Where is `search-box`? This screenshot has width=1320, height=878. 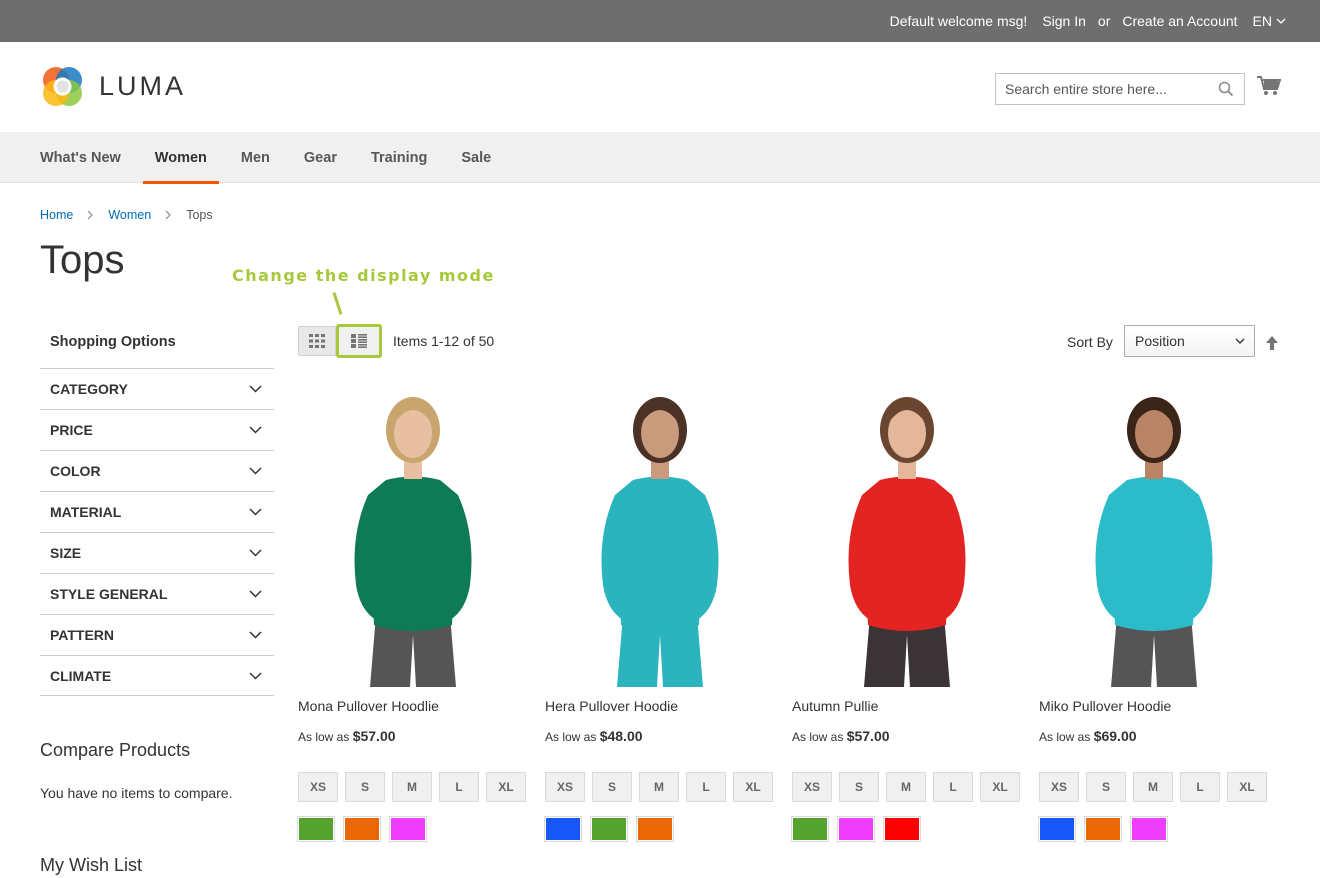
search-box is located at coordinates (1120, 89).